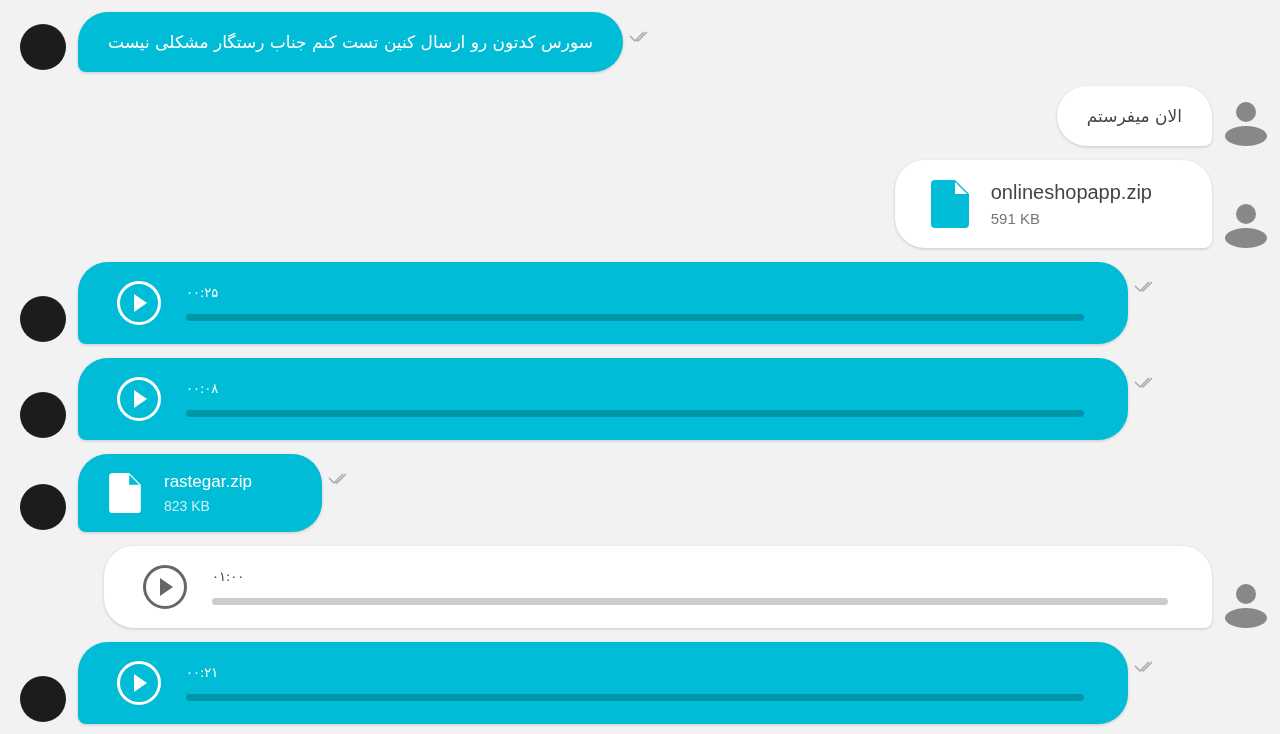 This screenshot has height=734, width=1280. Describe the element at coordinates (1134, 116) in the screenshot. I see `message-bubble: الان میفرستم` at that location.